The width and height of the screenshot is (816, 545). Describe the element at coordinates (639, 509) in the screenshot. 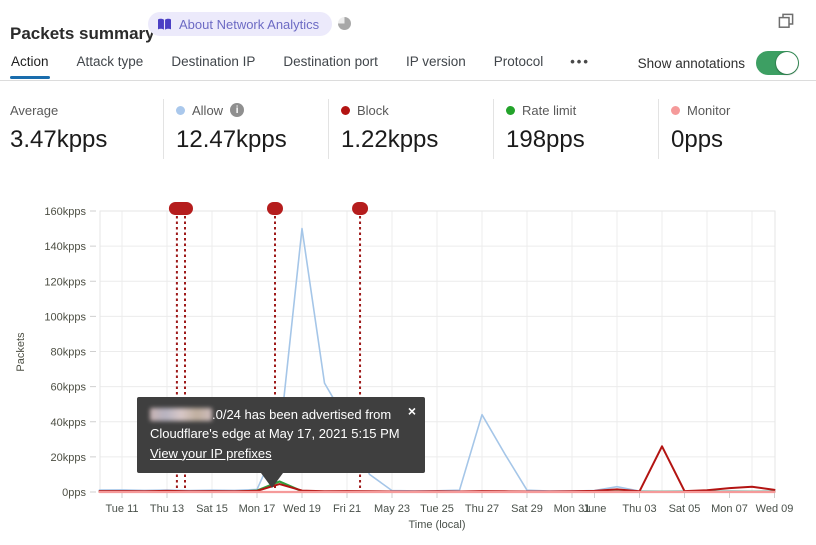

I see `x-axis-tick-label: Thu 03` at that location.